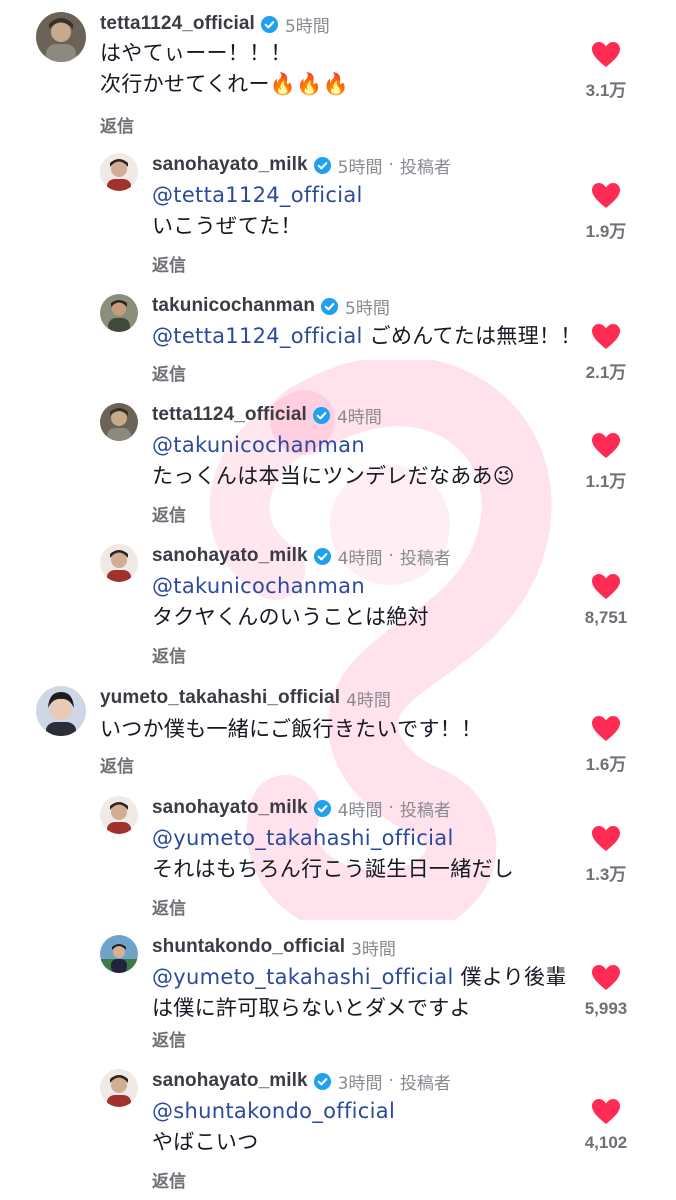 The height and width of the screenshot is (1200, 676). I want to click on mention-link: @shuntakondo_official, so click(362, 1111).